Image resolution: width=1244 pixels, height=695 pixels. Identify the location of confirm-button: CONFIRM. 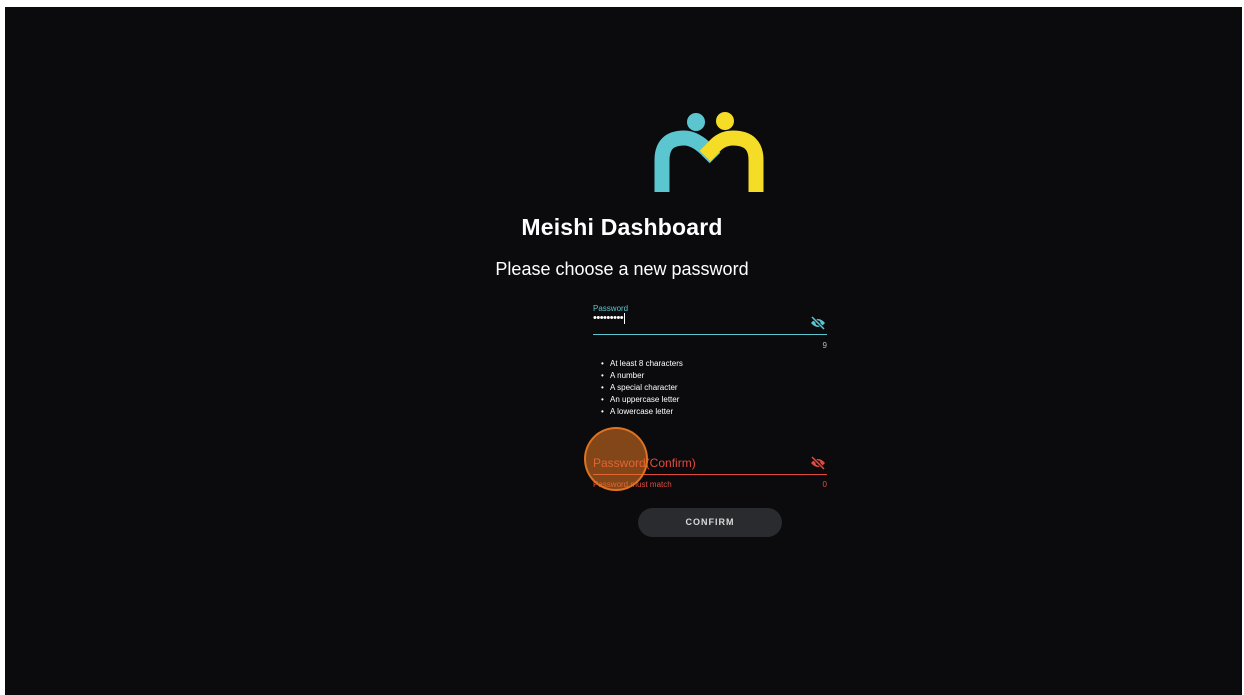
(710, 522).